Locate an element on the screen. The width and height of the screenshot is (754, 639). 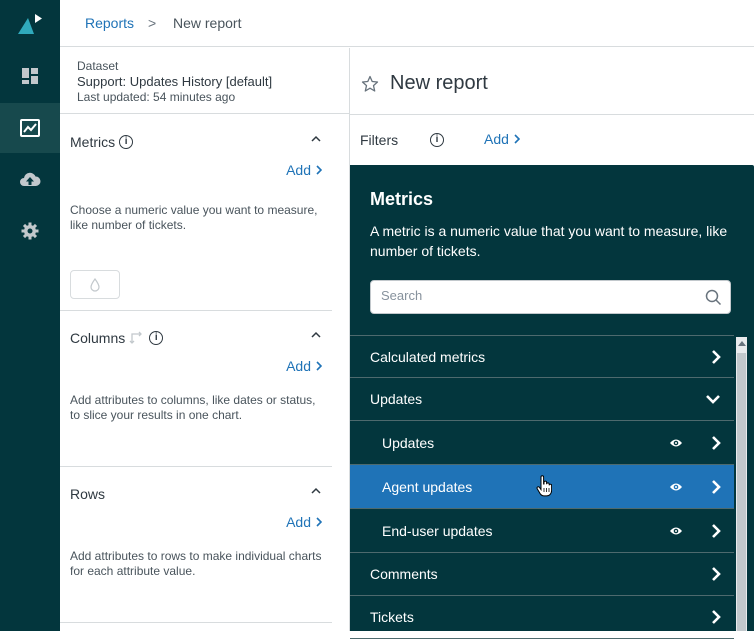
metrics-title-text: Metrics is located at coordinates (93, 142).